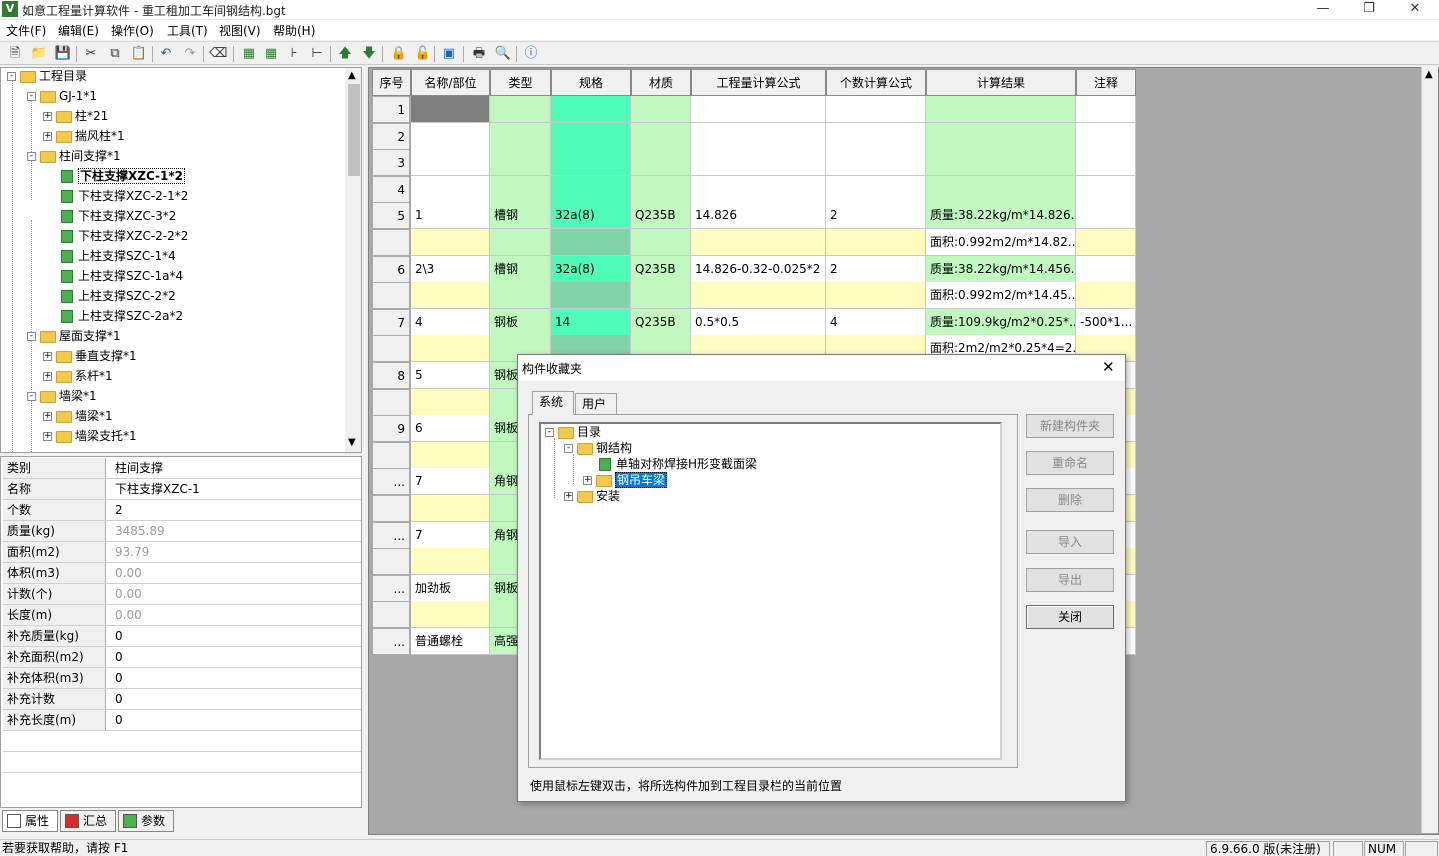  Describe the element at coordinates (591, 82) in the screenshot. I see `grid-header: 规格` at that location.